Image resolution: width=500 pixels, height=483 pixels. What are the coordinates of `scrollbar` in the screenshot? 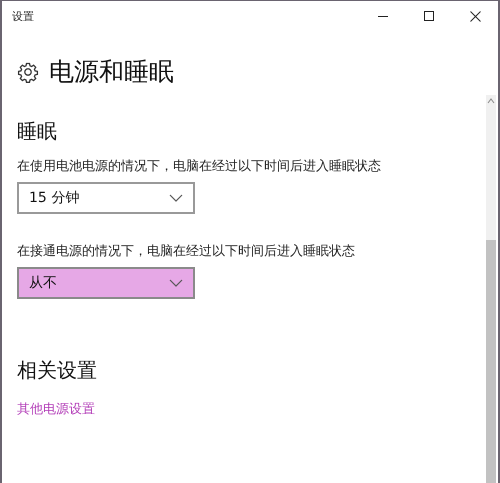 It's located at (491, 289).